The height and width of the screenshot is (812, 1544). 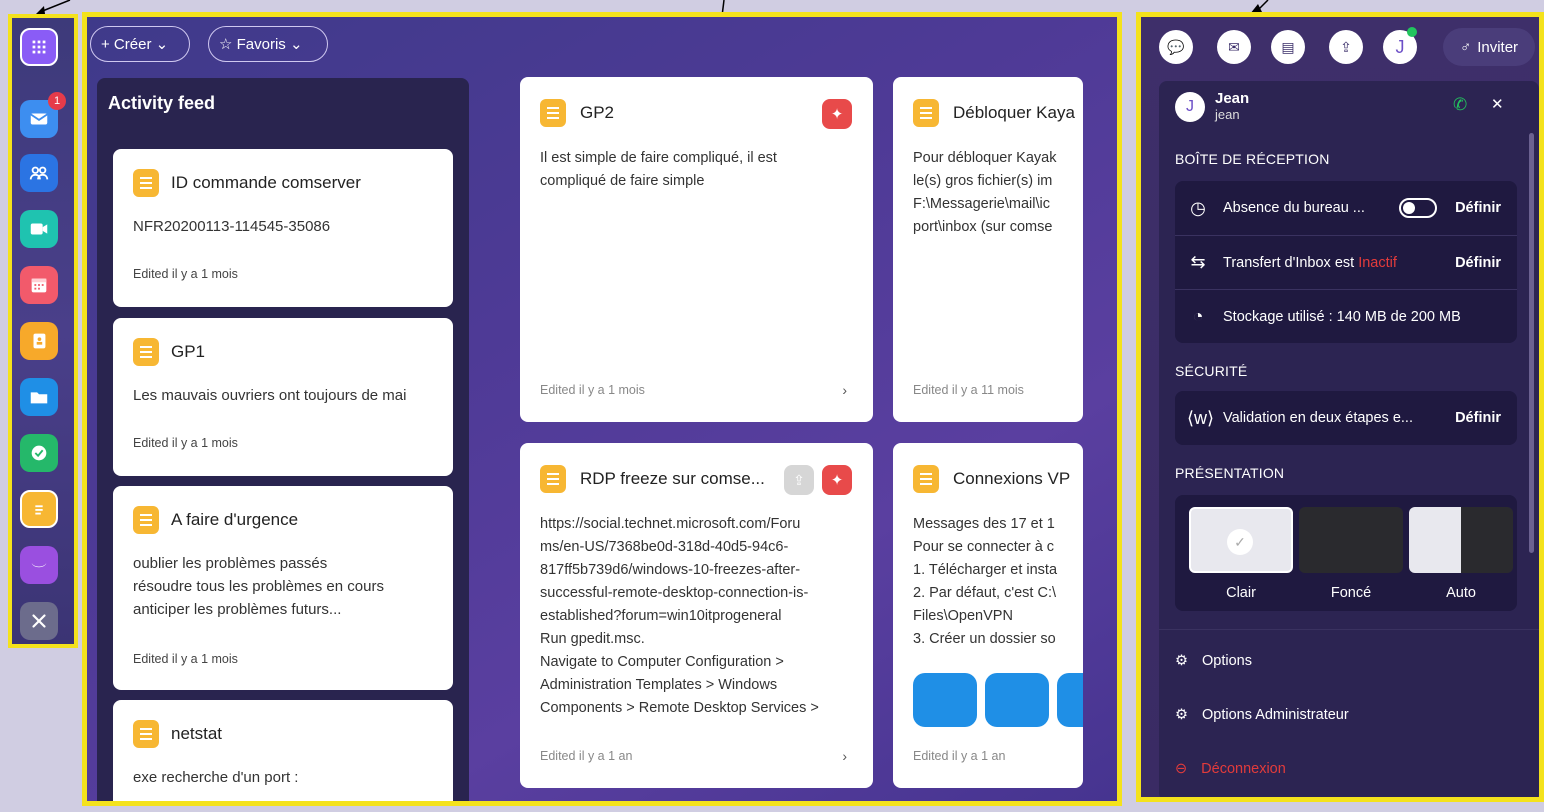 I want to click on note-edited: Edited il y a 11 mois, so click(x=968, y=390).